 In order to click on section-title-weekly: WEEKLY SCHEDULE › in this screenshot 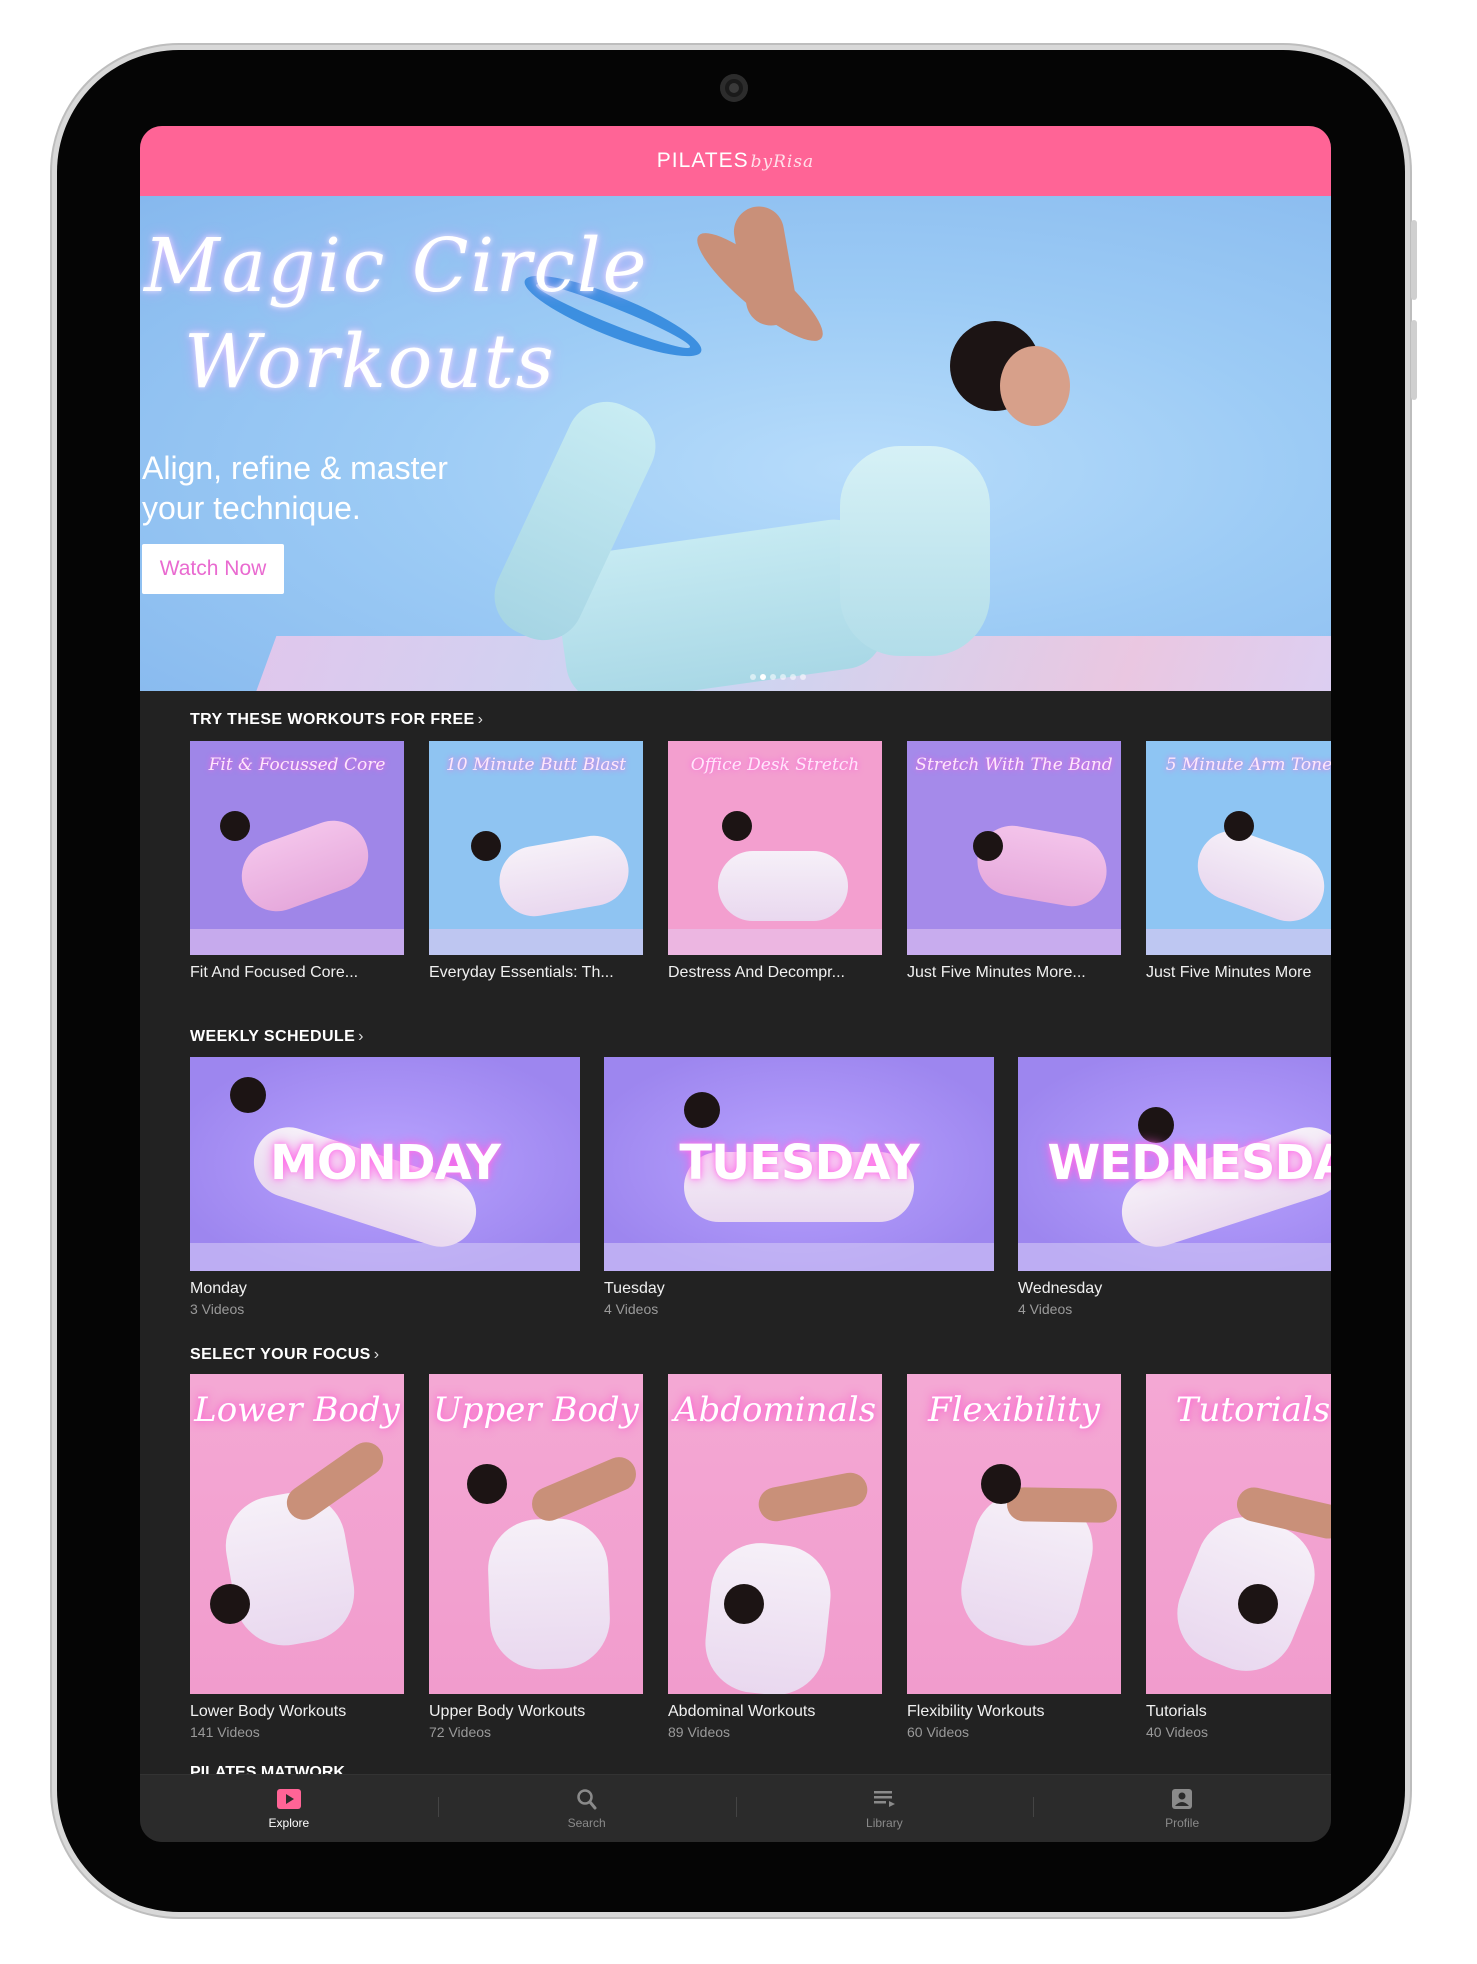, I will do `click(277, 1037)`.